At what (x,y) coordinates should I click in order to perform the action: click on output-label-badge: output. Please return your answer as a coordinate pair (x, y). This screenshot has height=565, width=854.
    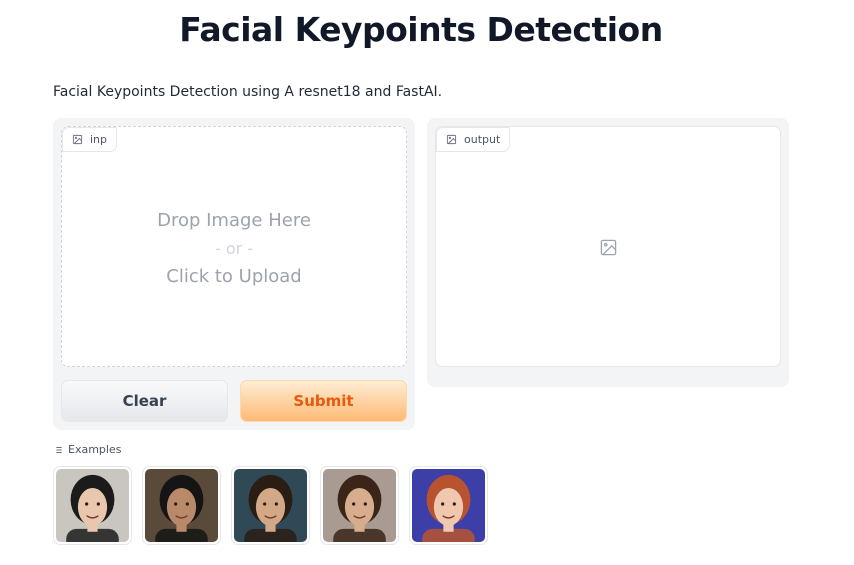
    Looking at the image, I should click on (473, 139).